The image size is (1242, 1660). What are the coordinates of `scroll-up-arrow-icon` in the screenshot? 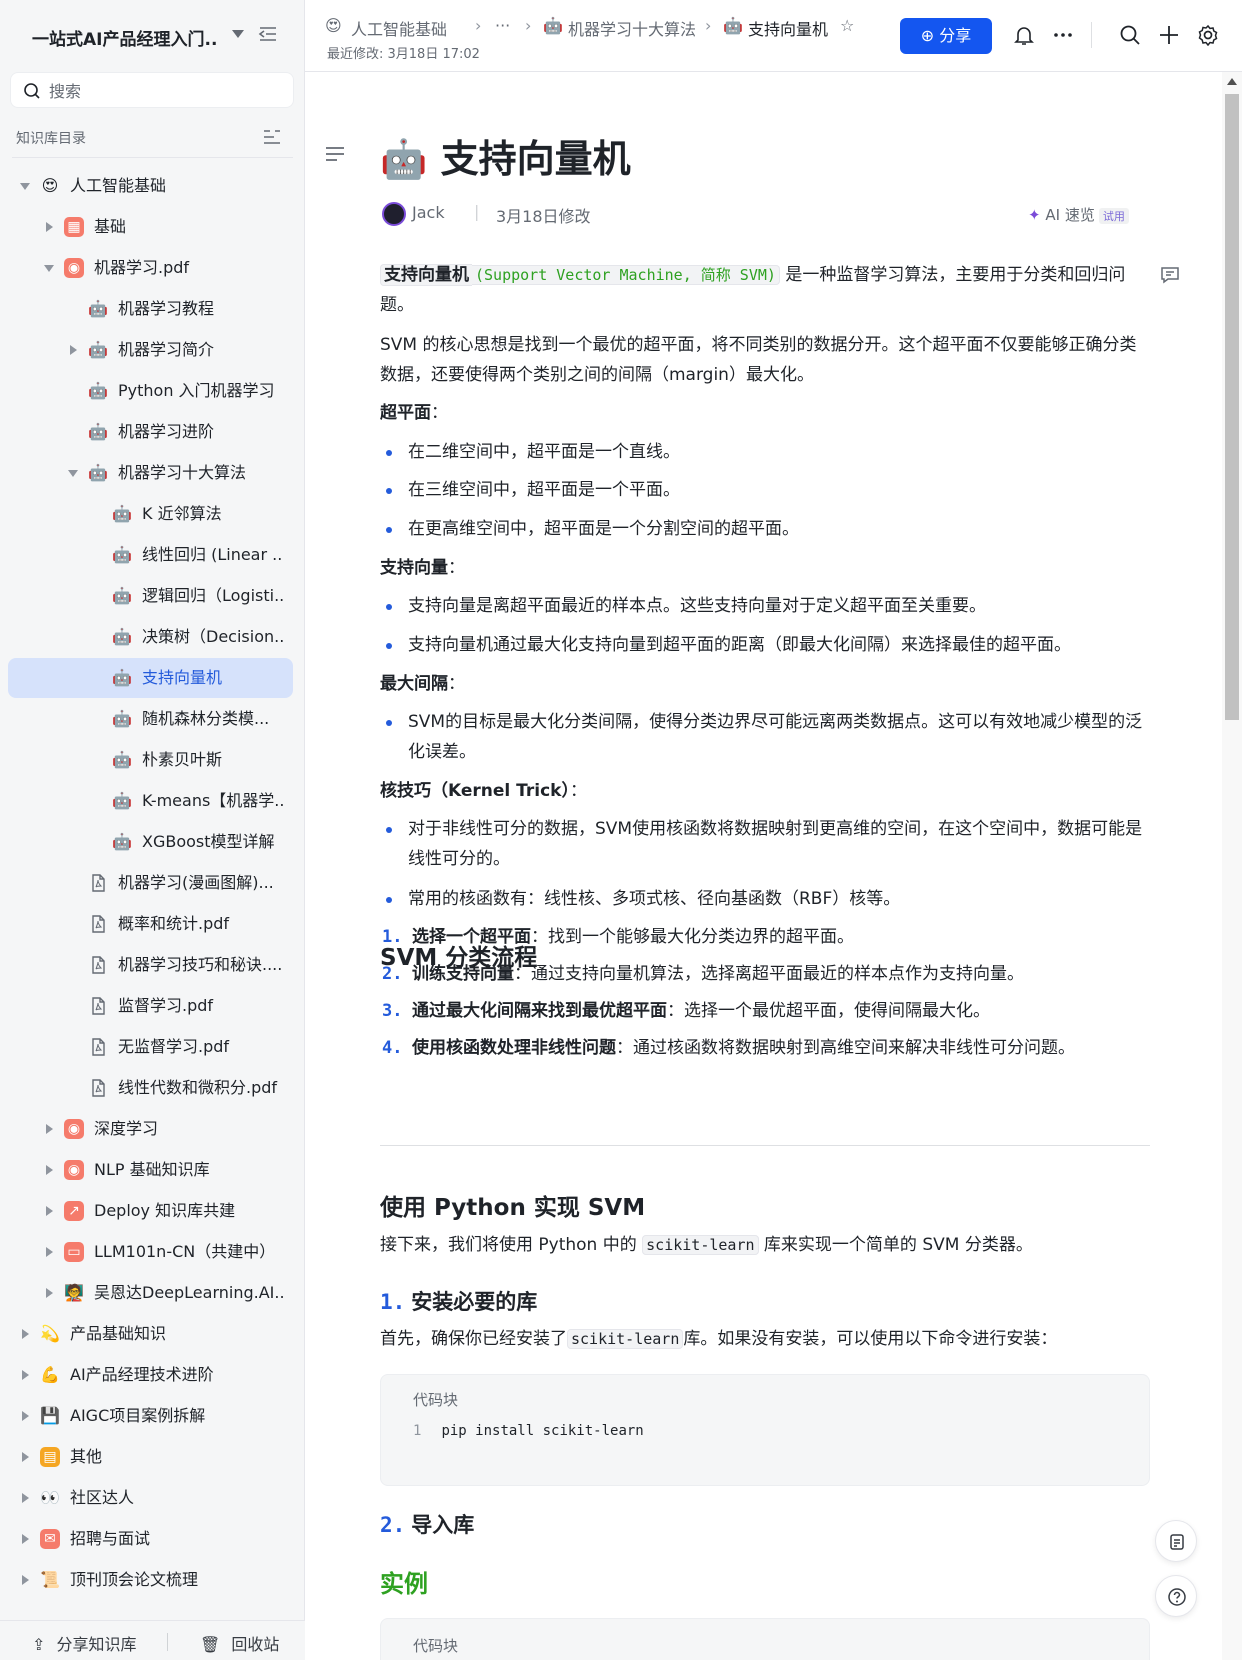 It's located at (1232, 81).